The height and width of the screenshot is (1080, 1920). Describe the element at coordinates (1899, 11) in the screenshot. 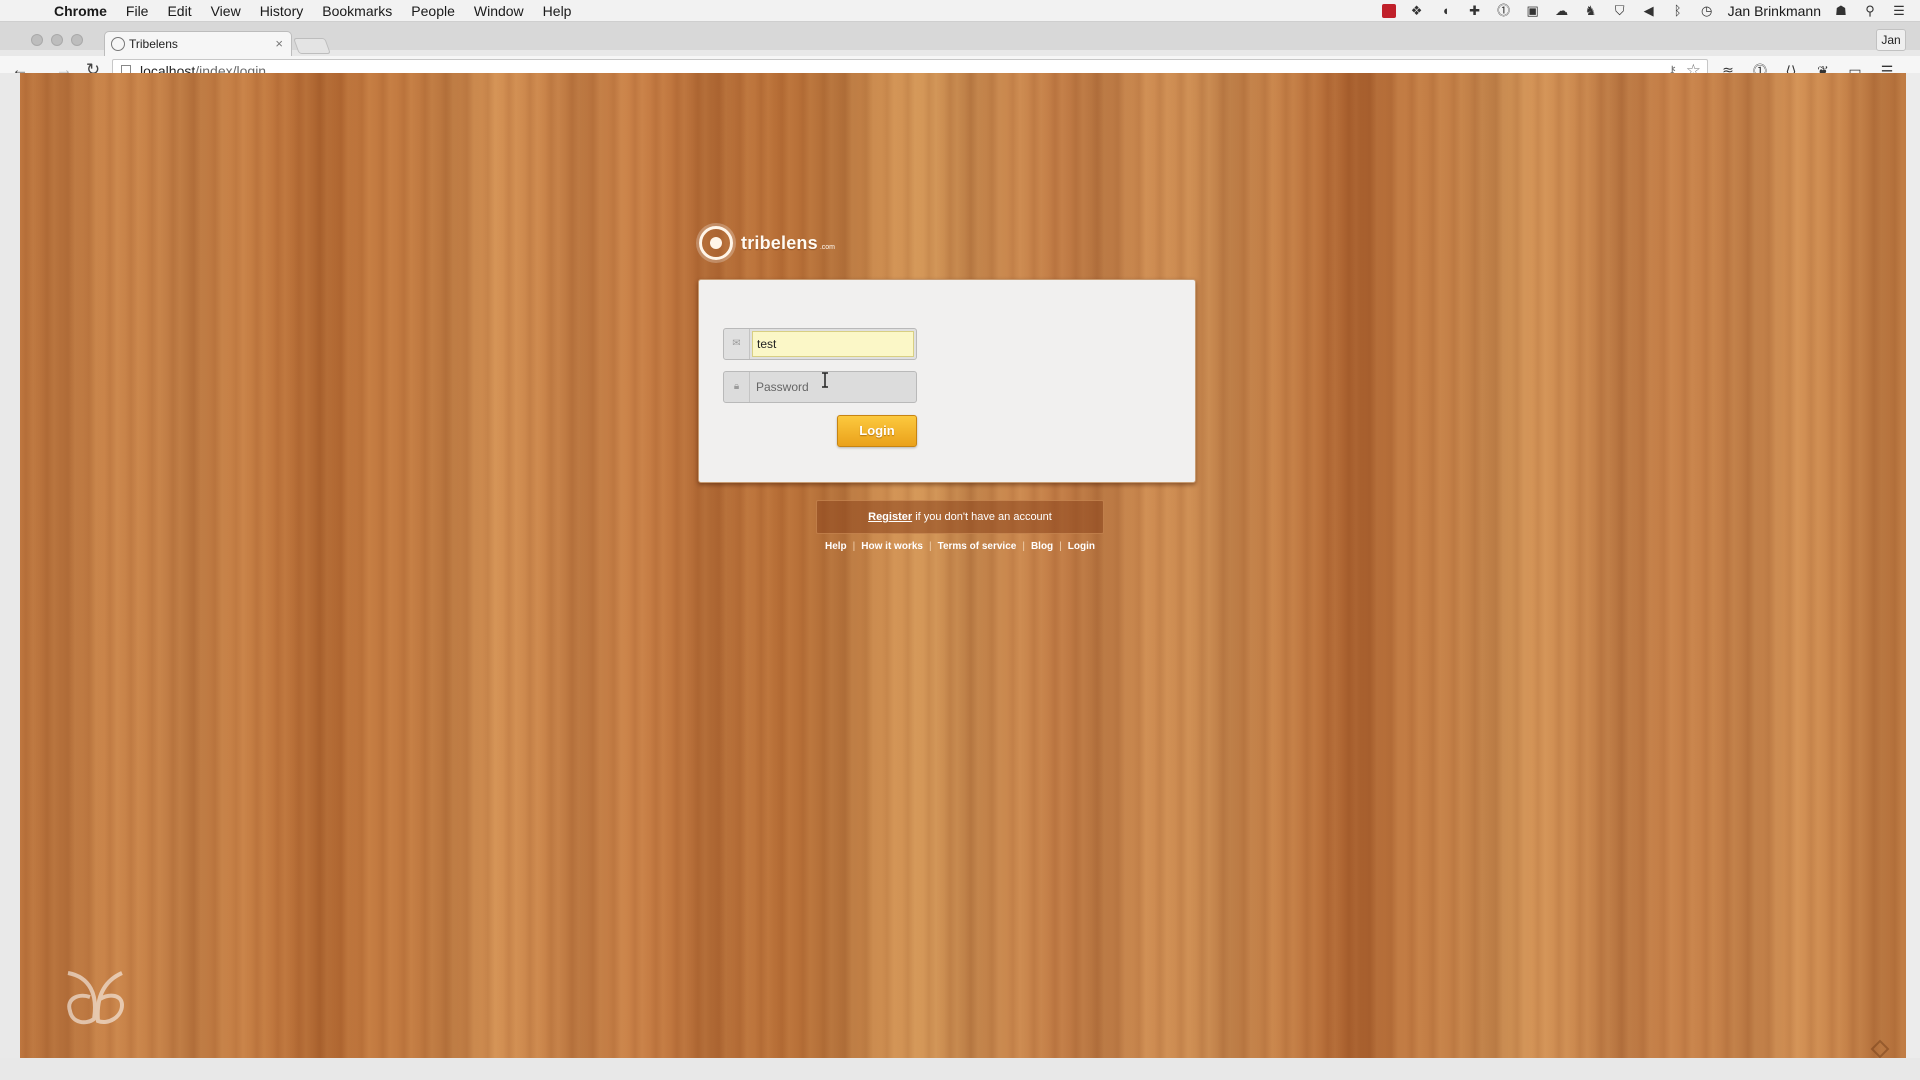

I see `notification-center-icon: ☰` at that location.